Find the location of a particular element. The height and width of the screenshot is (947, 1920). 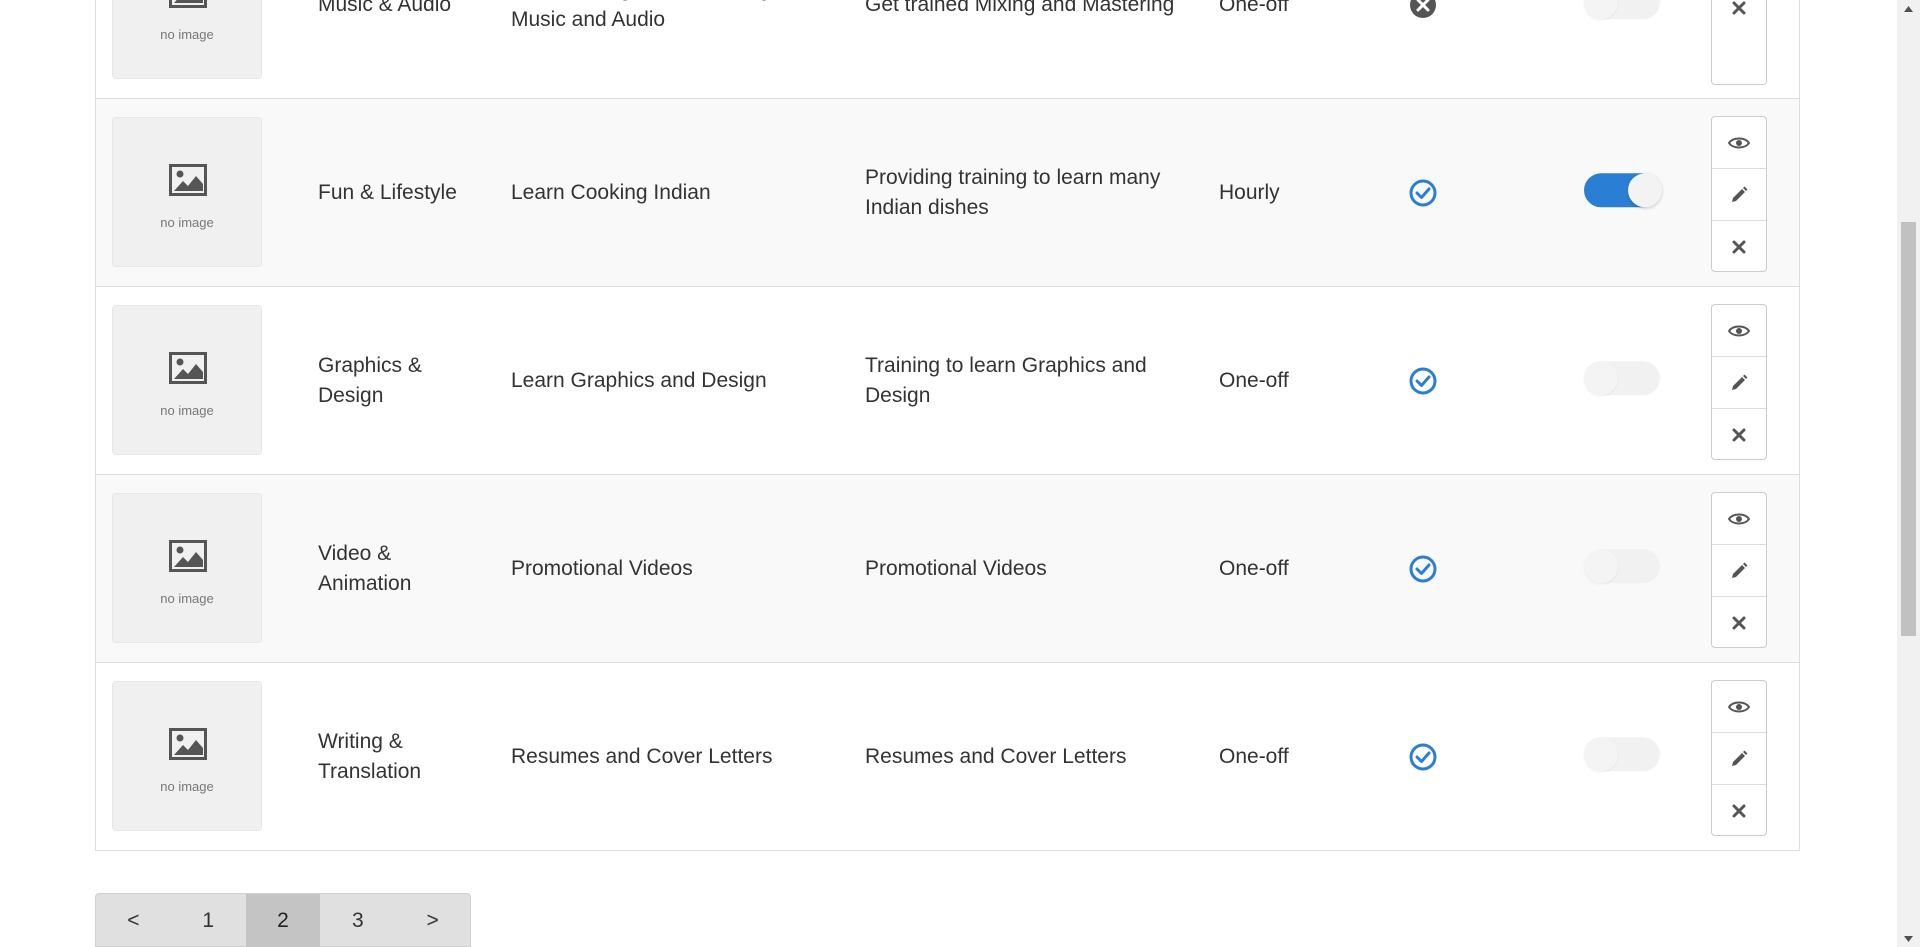

description-cell: Get trained Mixing and Mastering is located at coordinates (1020, 8).